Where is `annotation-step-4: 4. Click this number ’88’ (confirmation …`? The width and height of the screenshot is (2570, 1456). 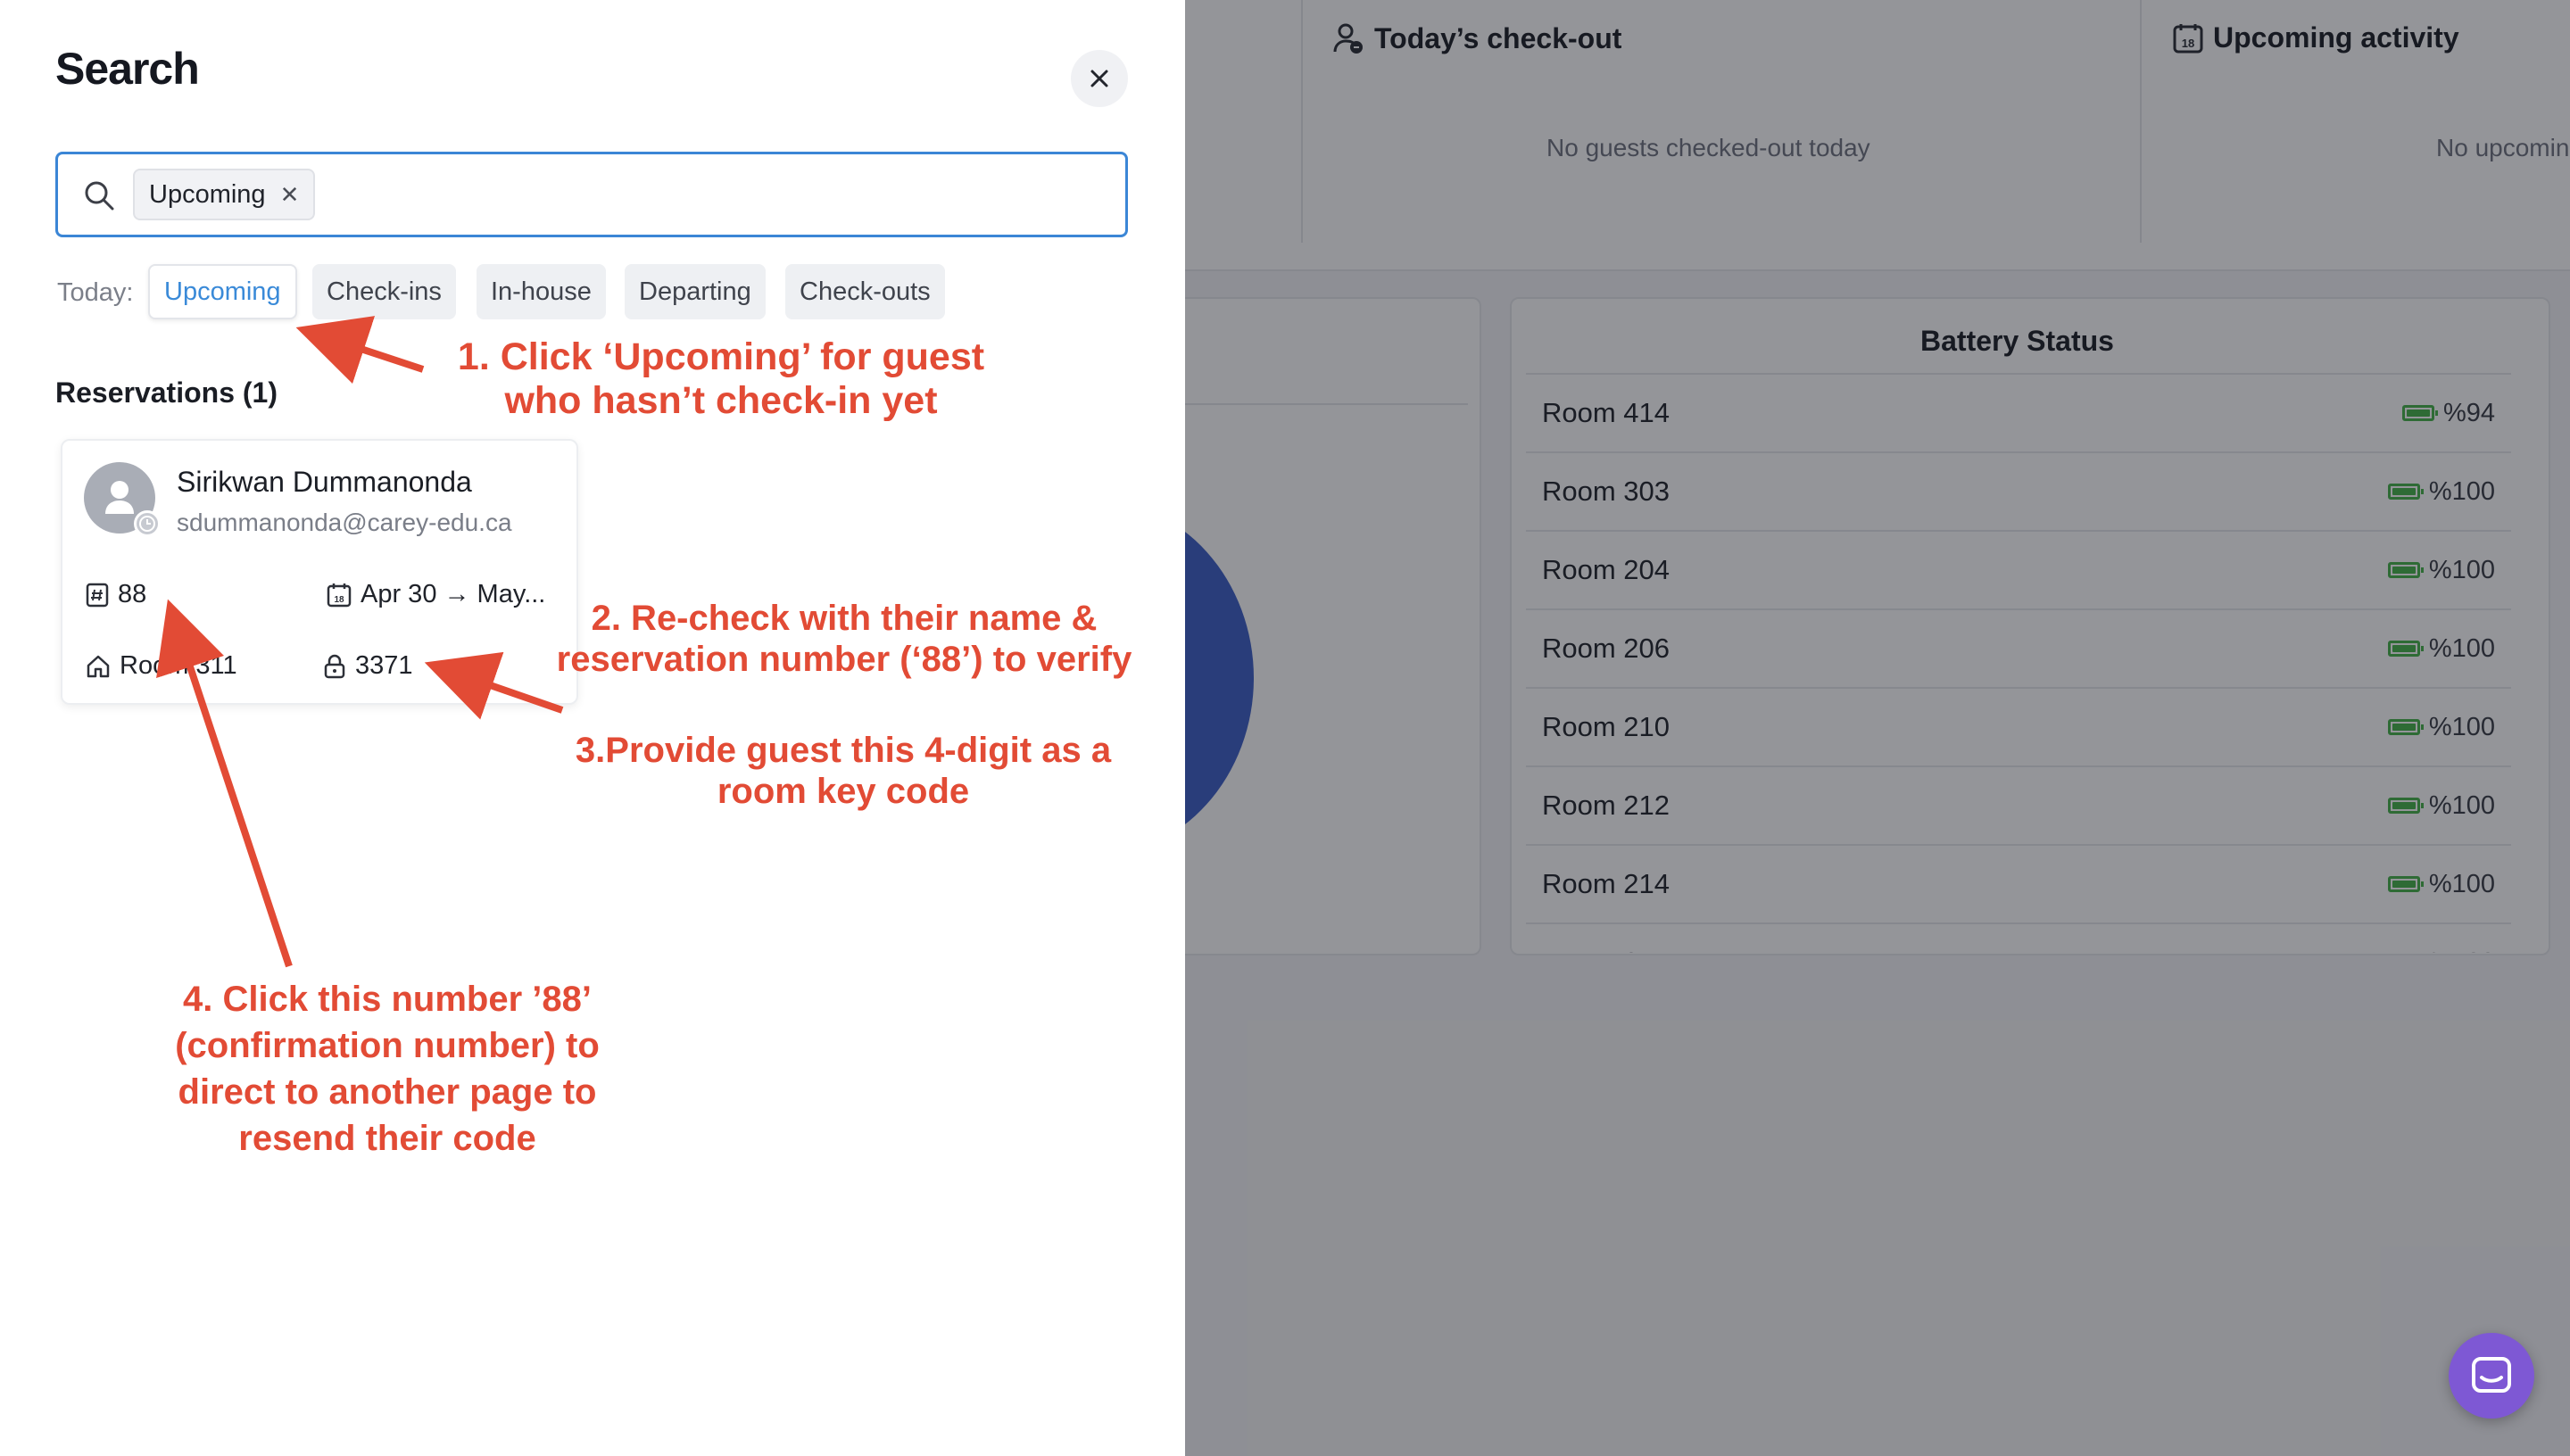 annotation-step-4: 4. Click this number ’88’ (confirmation … is located at coordinates (387, 1069).